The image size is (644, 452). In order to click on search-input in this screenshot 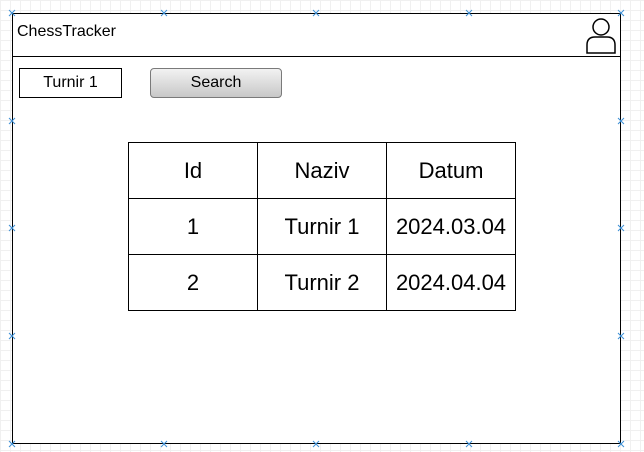, I will do `click(70, 83)`.